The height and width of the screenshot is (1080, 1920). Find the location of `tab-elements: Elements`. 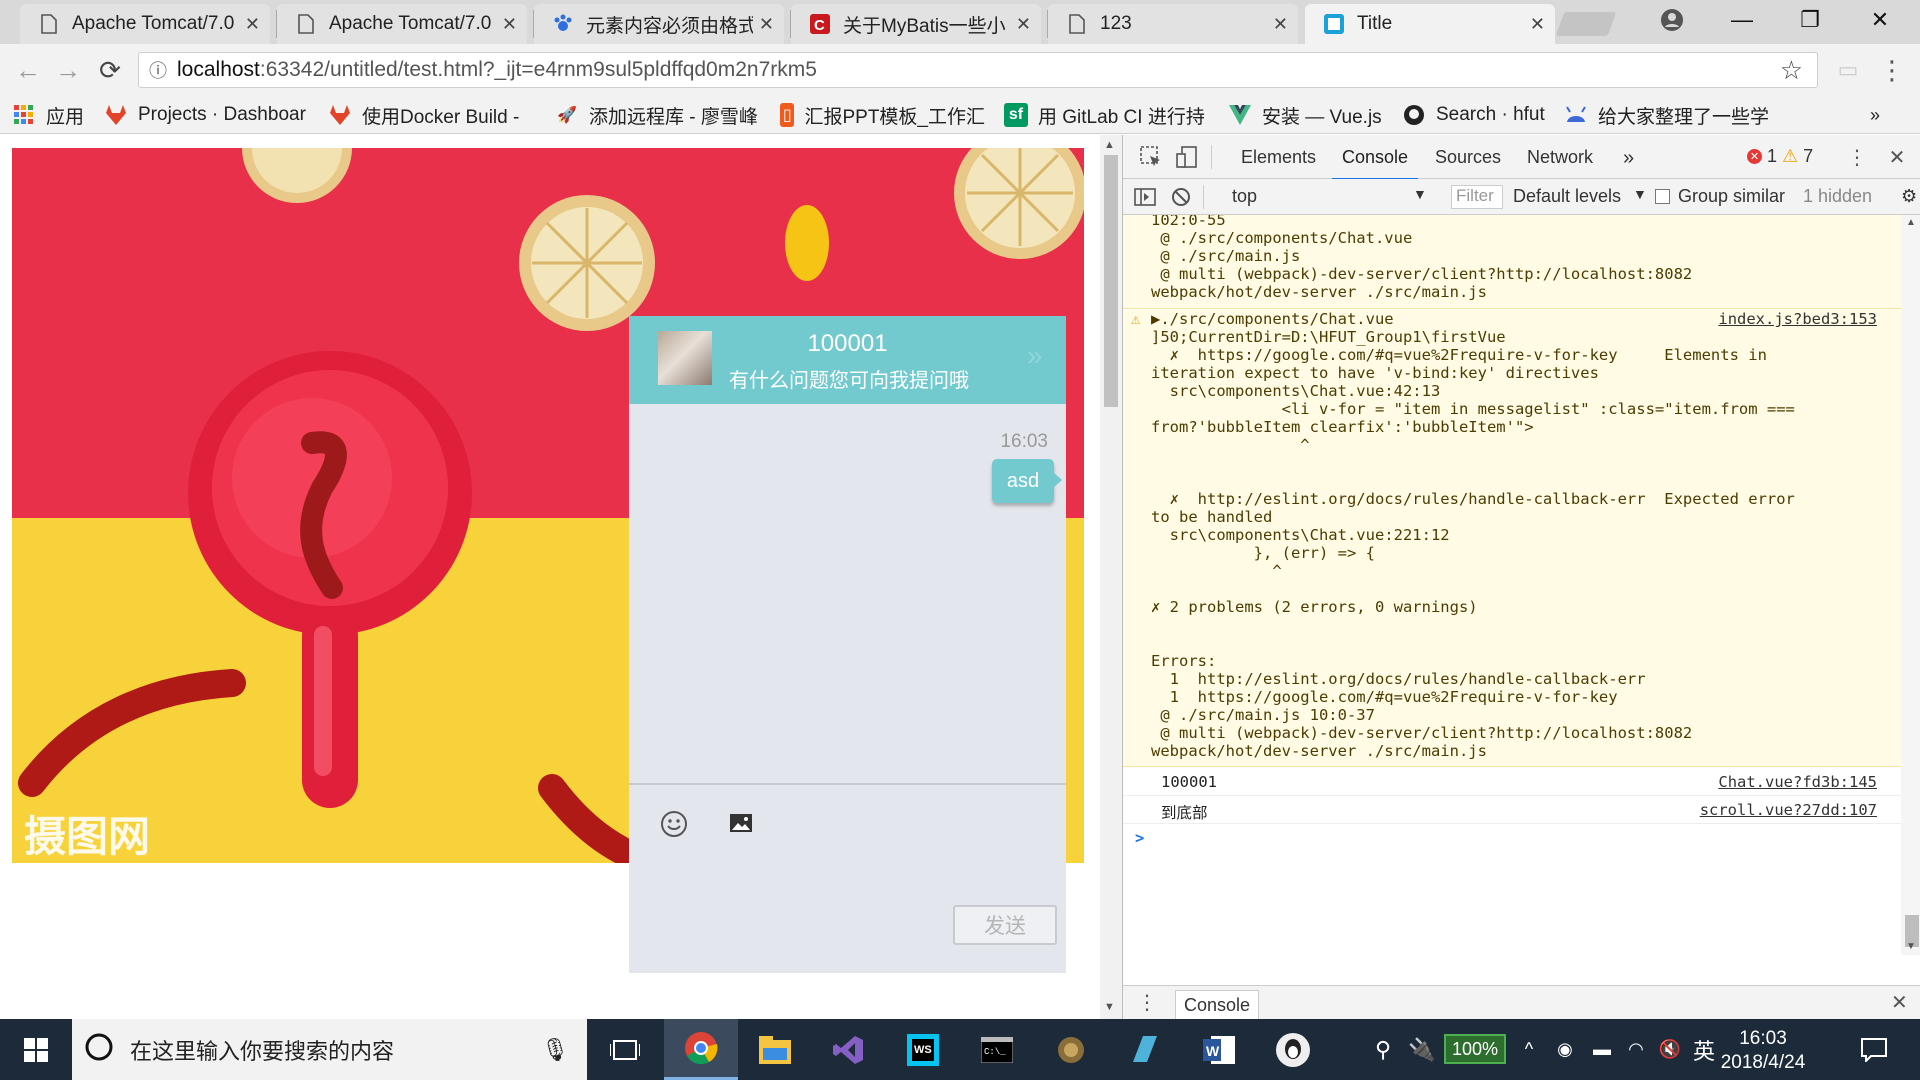

tab-elements: Elements is located at coordinates (1278, 157).